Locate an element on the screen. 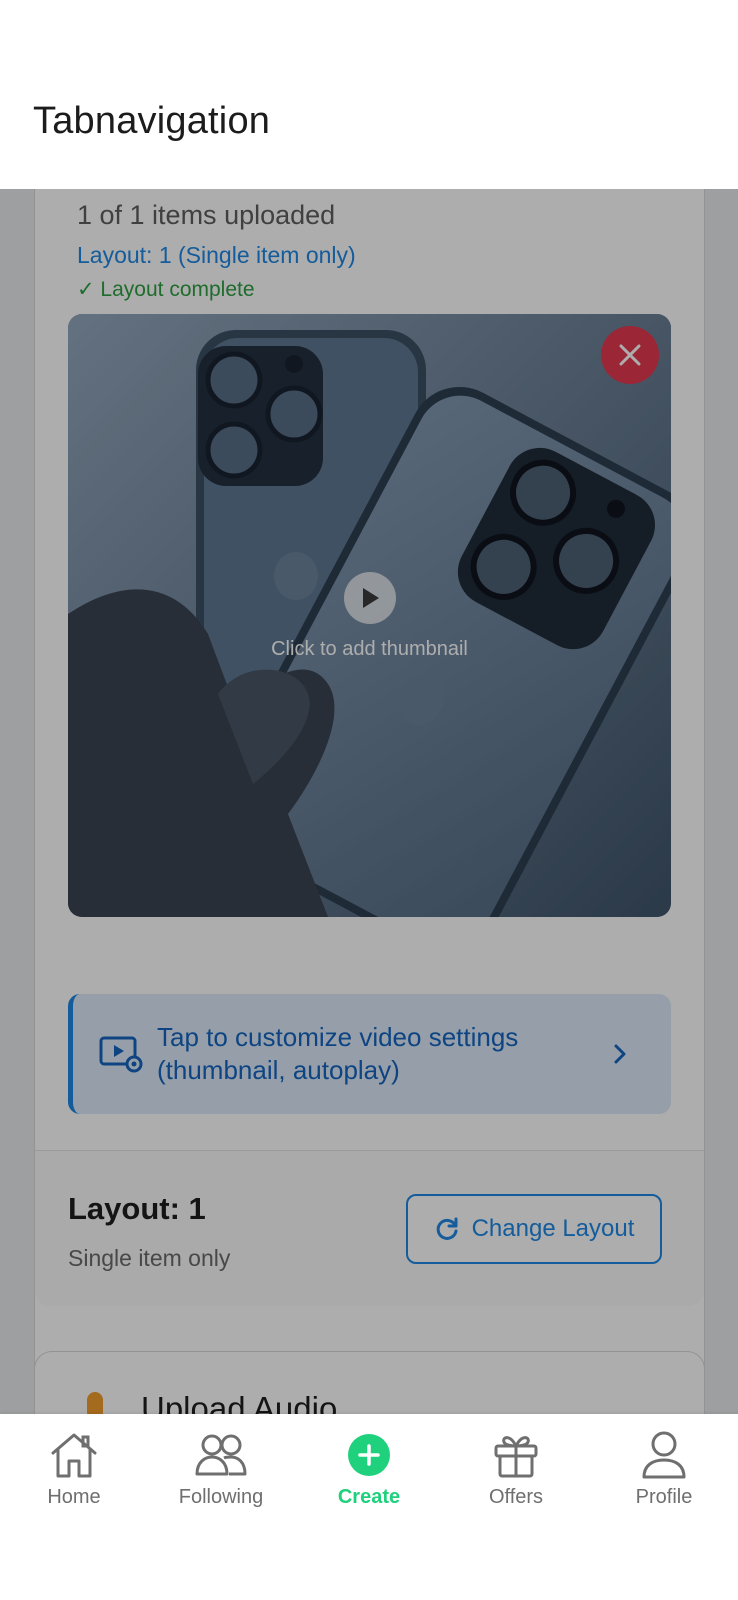  tab-home: Home is located at coordinates (74, 1468).